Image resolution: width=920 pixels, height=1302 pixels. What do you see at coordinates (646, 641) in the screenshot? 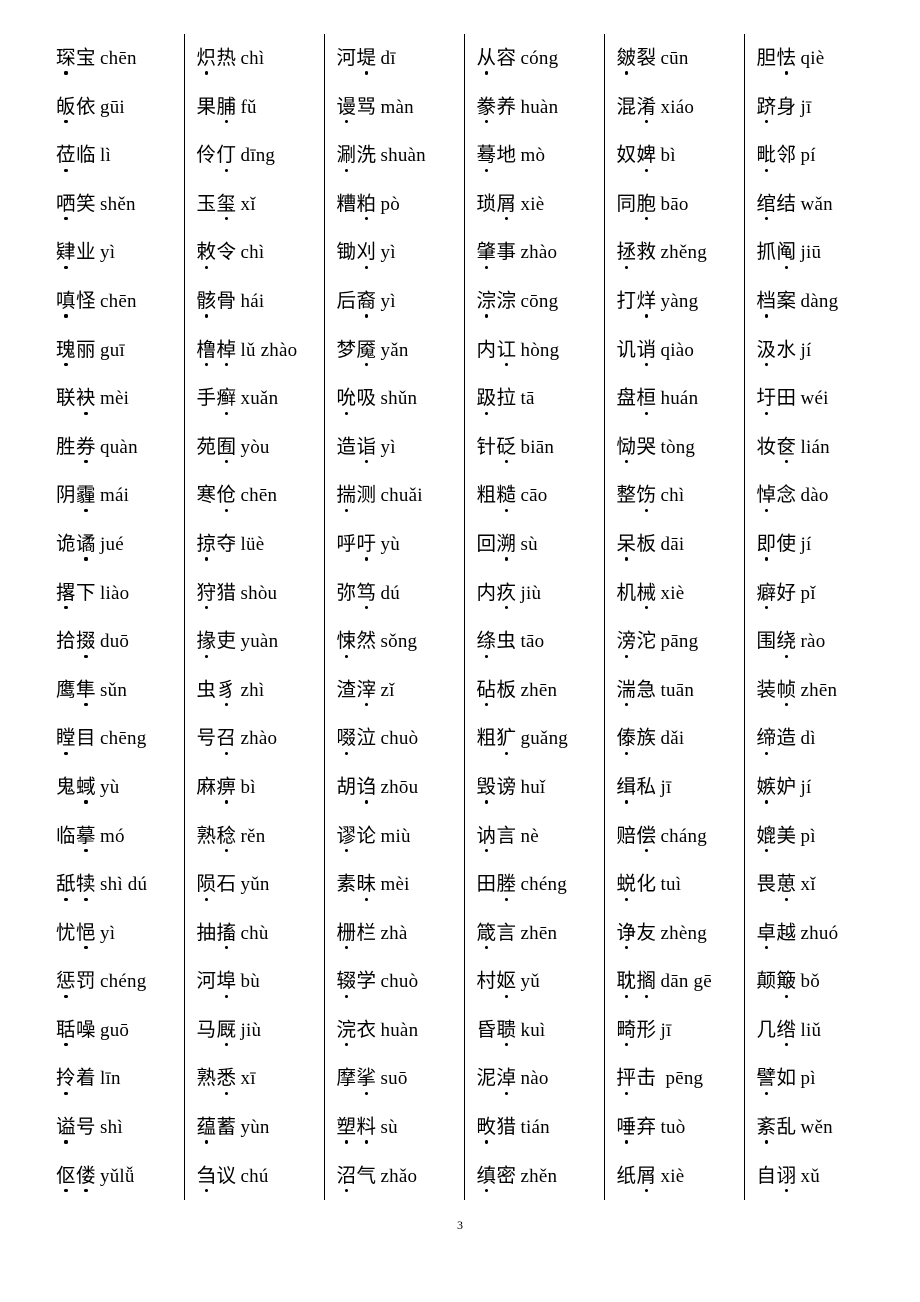
I see `plain-char: 沱` at bounding box center [646, 641].